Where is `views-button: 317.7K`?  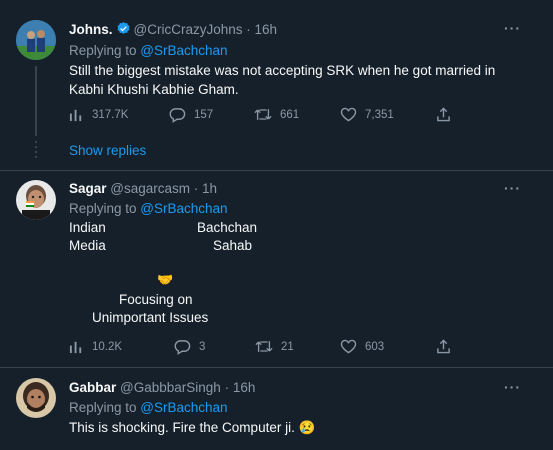
views-button: 317.7K is located at coordinates (98, 114).